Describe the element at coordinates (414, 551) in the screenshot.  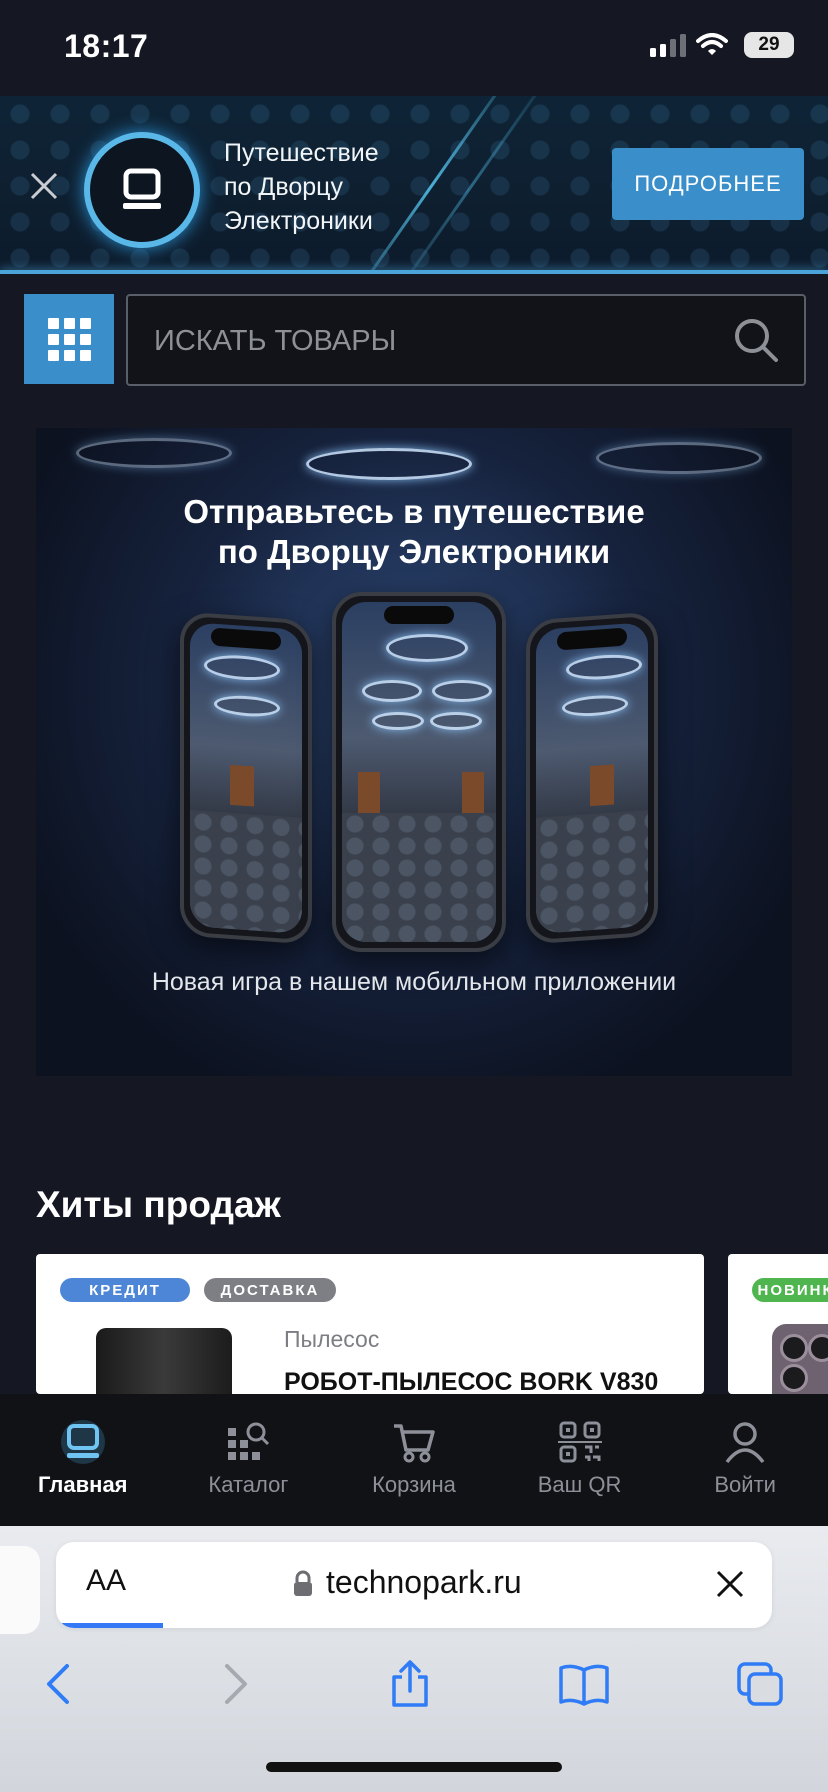
I see `hero-title-line: по Дворцу Электроники` at that location.